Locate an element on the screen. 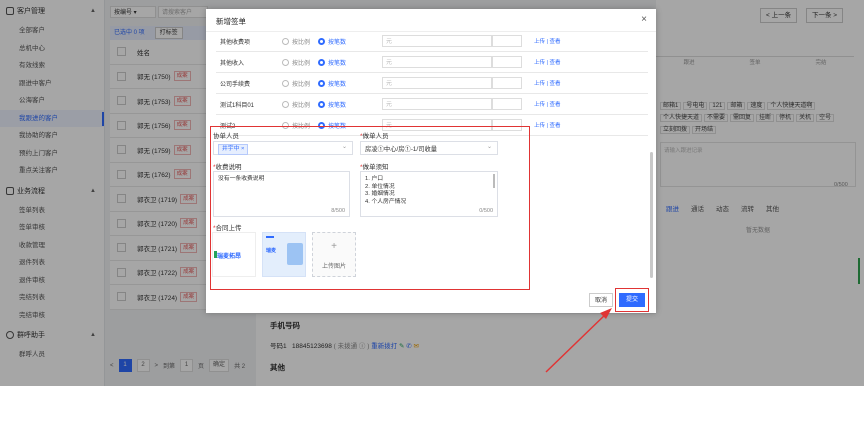  arrow-line is located at coordinates (577, 342).